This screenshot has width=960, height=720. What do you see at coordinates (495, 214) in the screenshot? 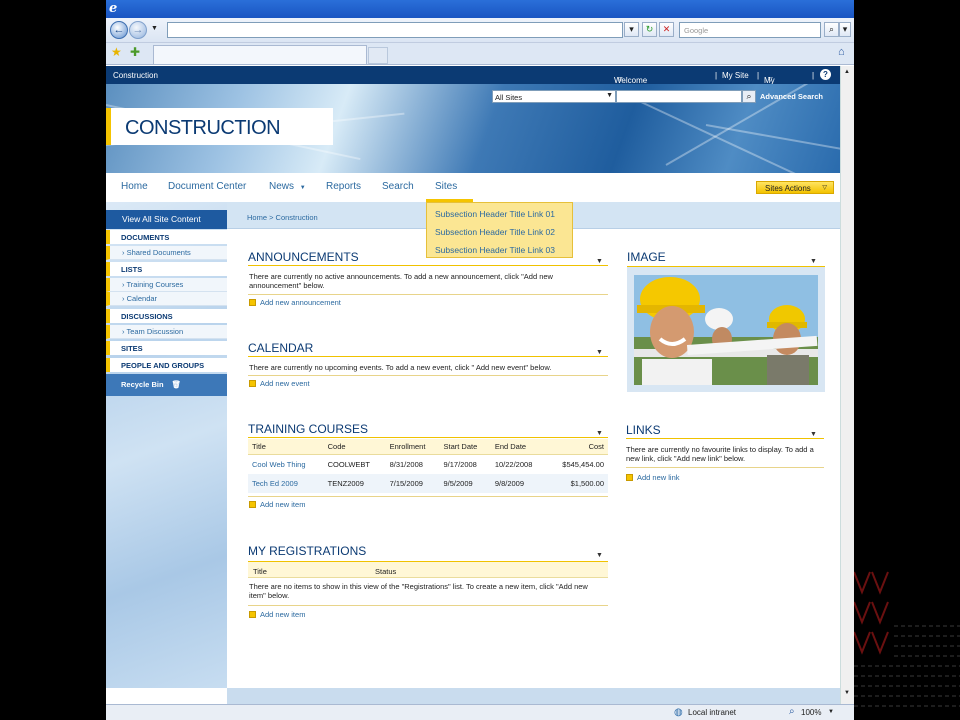
I see `dropdown-item-link-01: Subsection Header Title Link 01` at bounding box center [495, 214].